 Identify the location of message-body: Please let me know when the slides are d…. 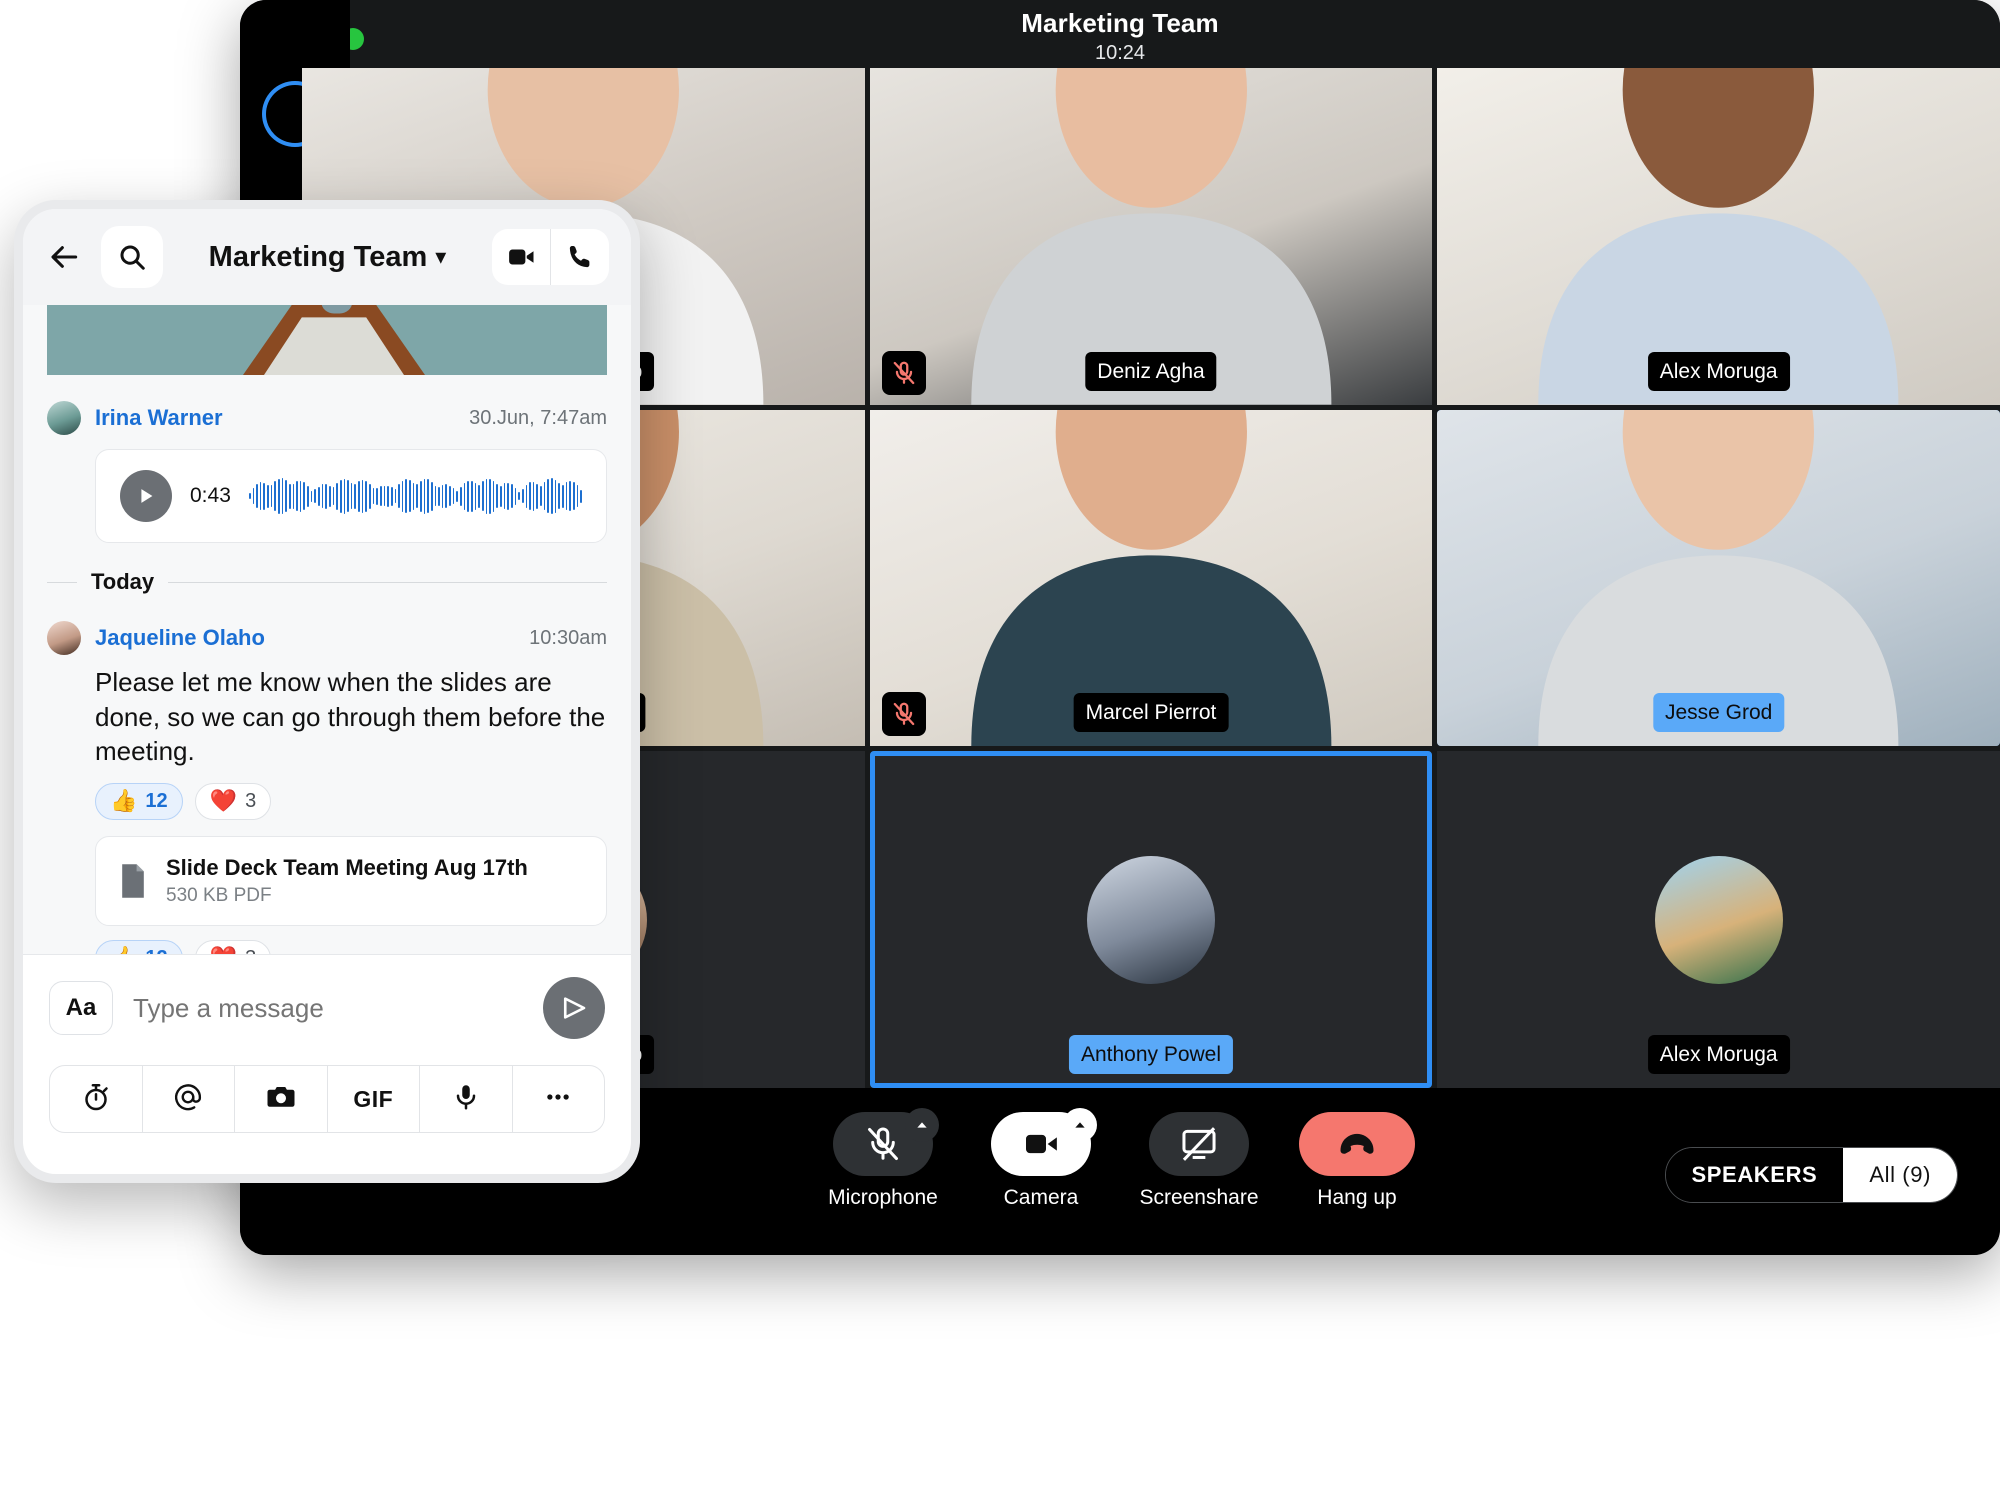
(350, 717).